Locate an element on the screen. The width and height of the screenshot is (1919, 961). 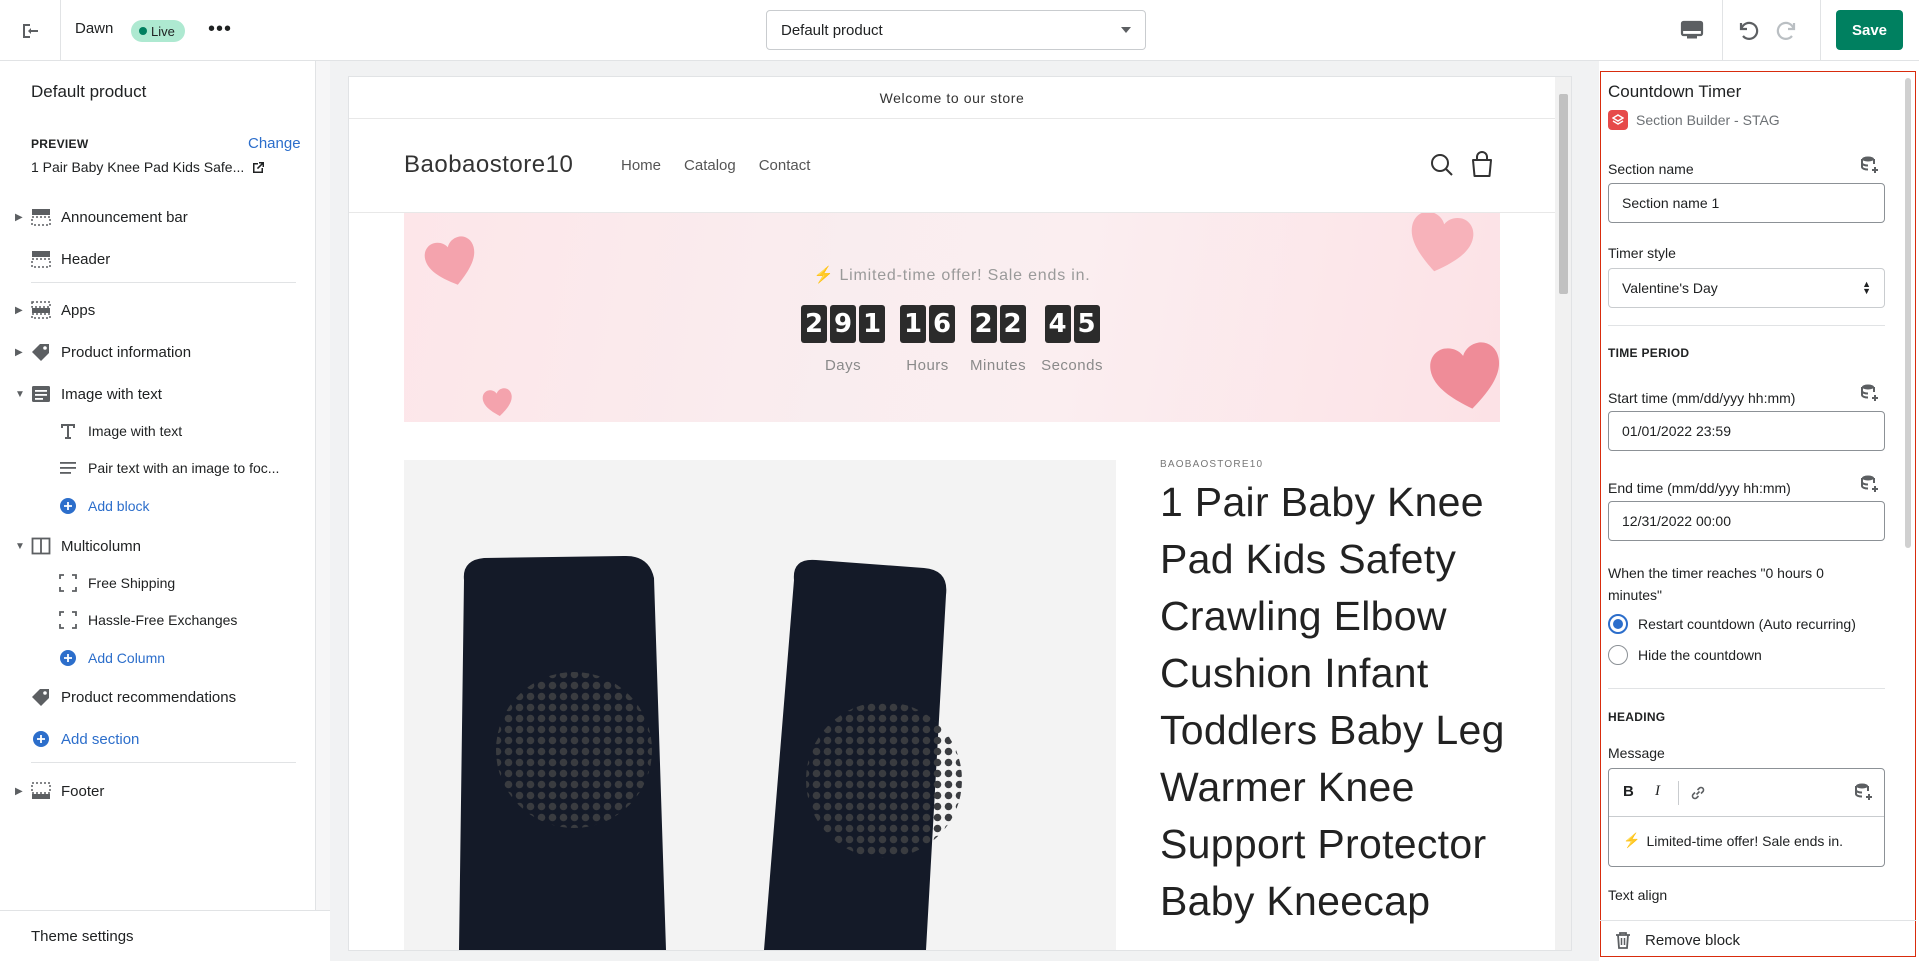
panel-scrollbar is located at coordinates (1908, 313).